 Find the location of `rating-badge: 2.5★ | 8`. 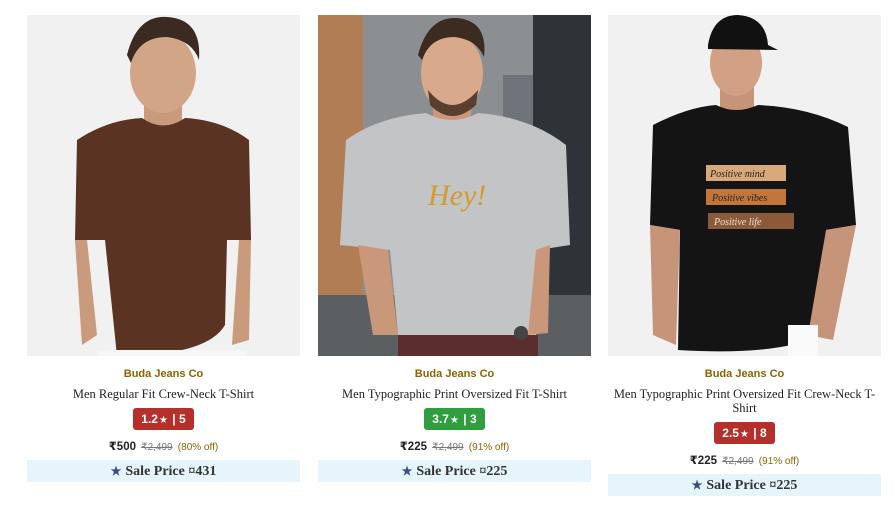

rating-badge: 2.5★ | 8 is located at coordinates (744, 433).